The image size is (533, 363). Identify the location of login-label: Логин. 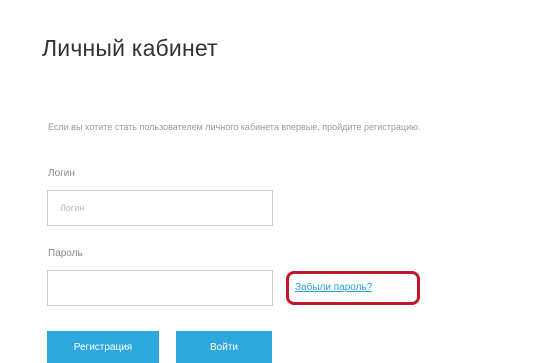
(61, 173).